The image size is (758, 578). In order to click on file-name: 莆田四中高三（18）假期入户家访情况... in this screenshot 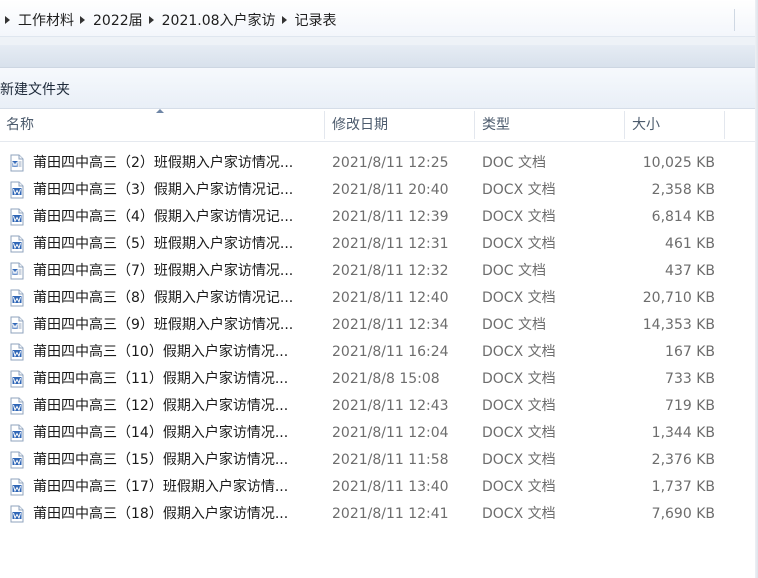, I will do `click(161, 514)`.